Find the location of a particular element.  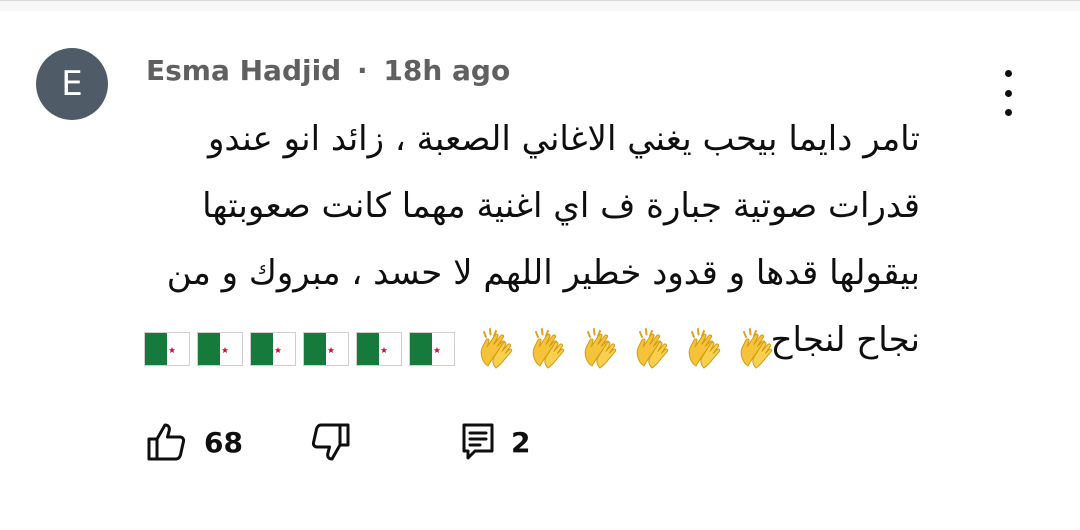

comment-actions: 68 2 is located at coordinates (338, 442).